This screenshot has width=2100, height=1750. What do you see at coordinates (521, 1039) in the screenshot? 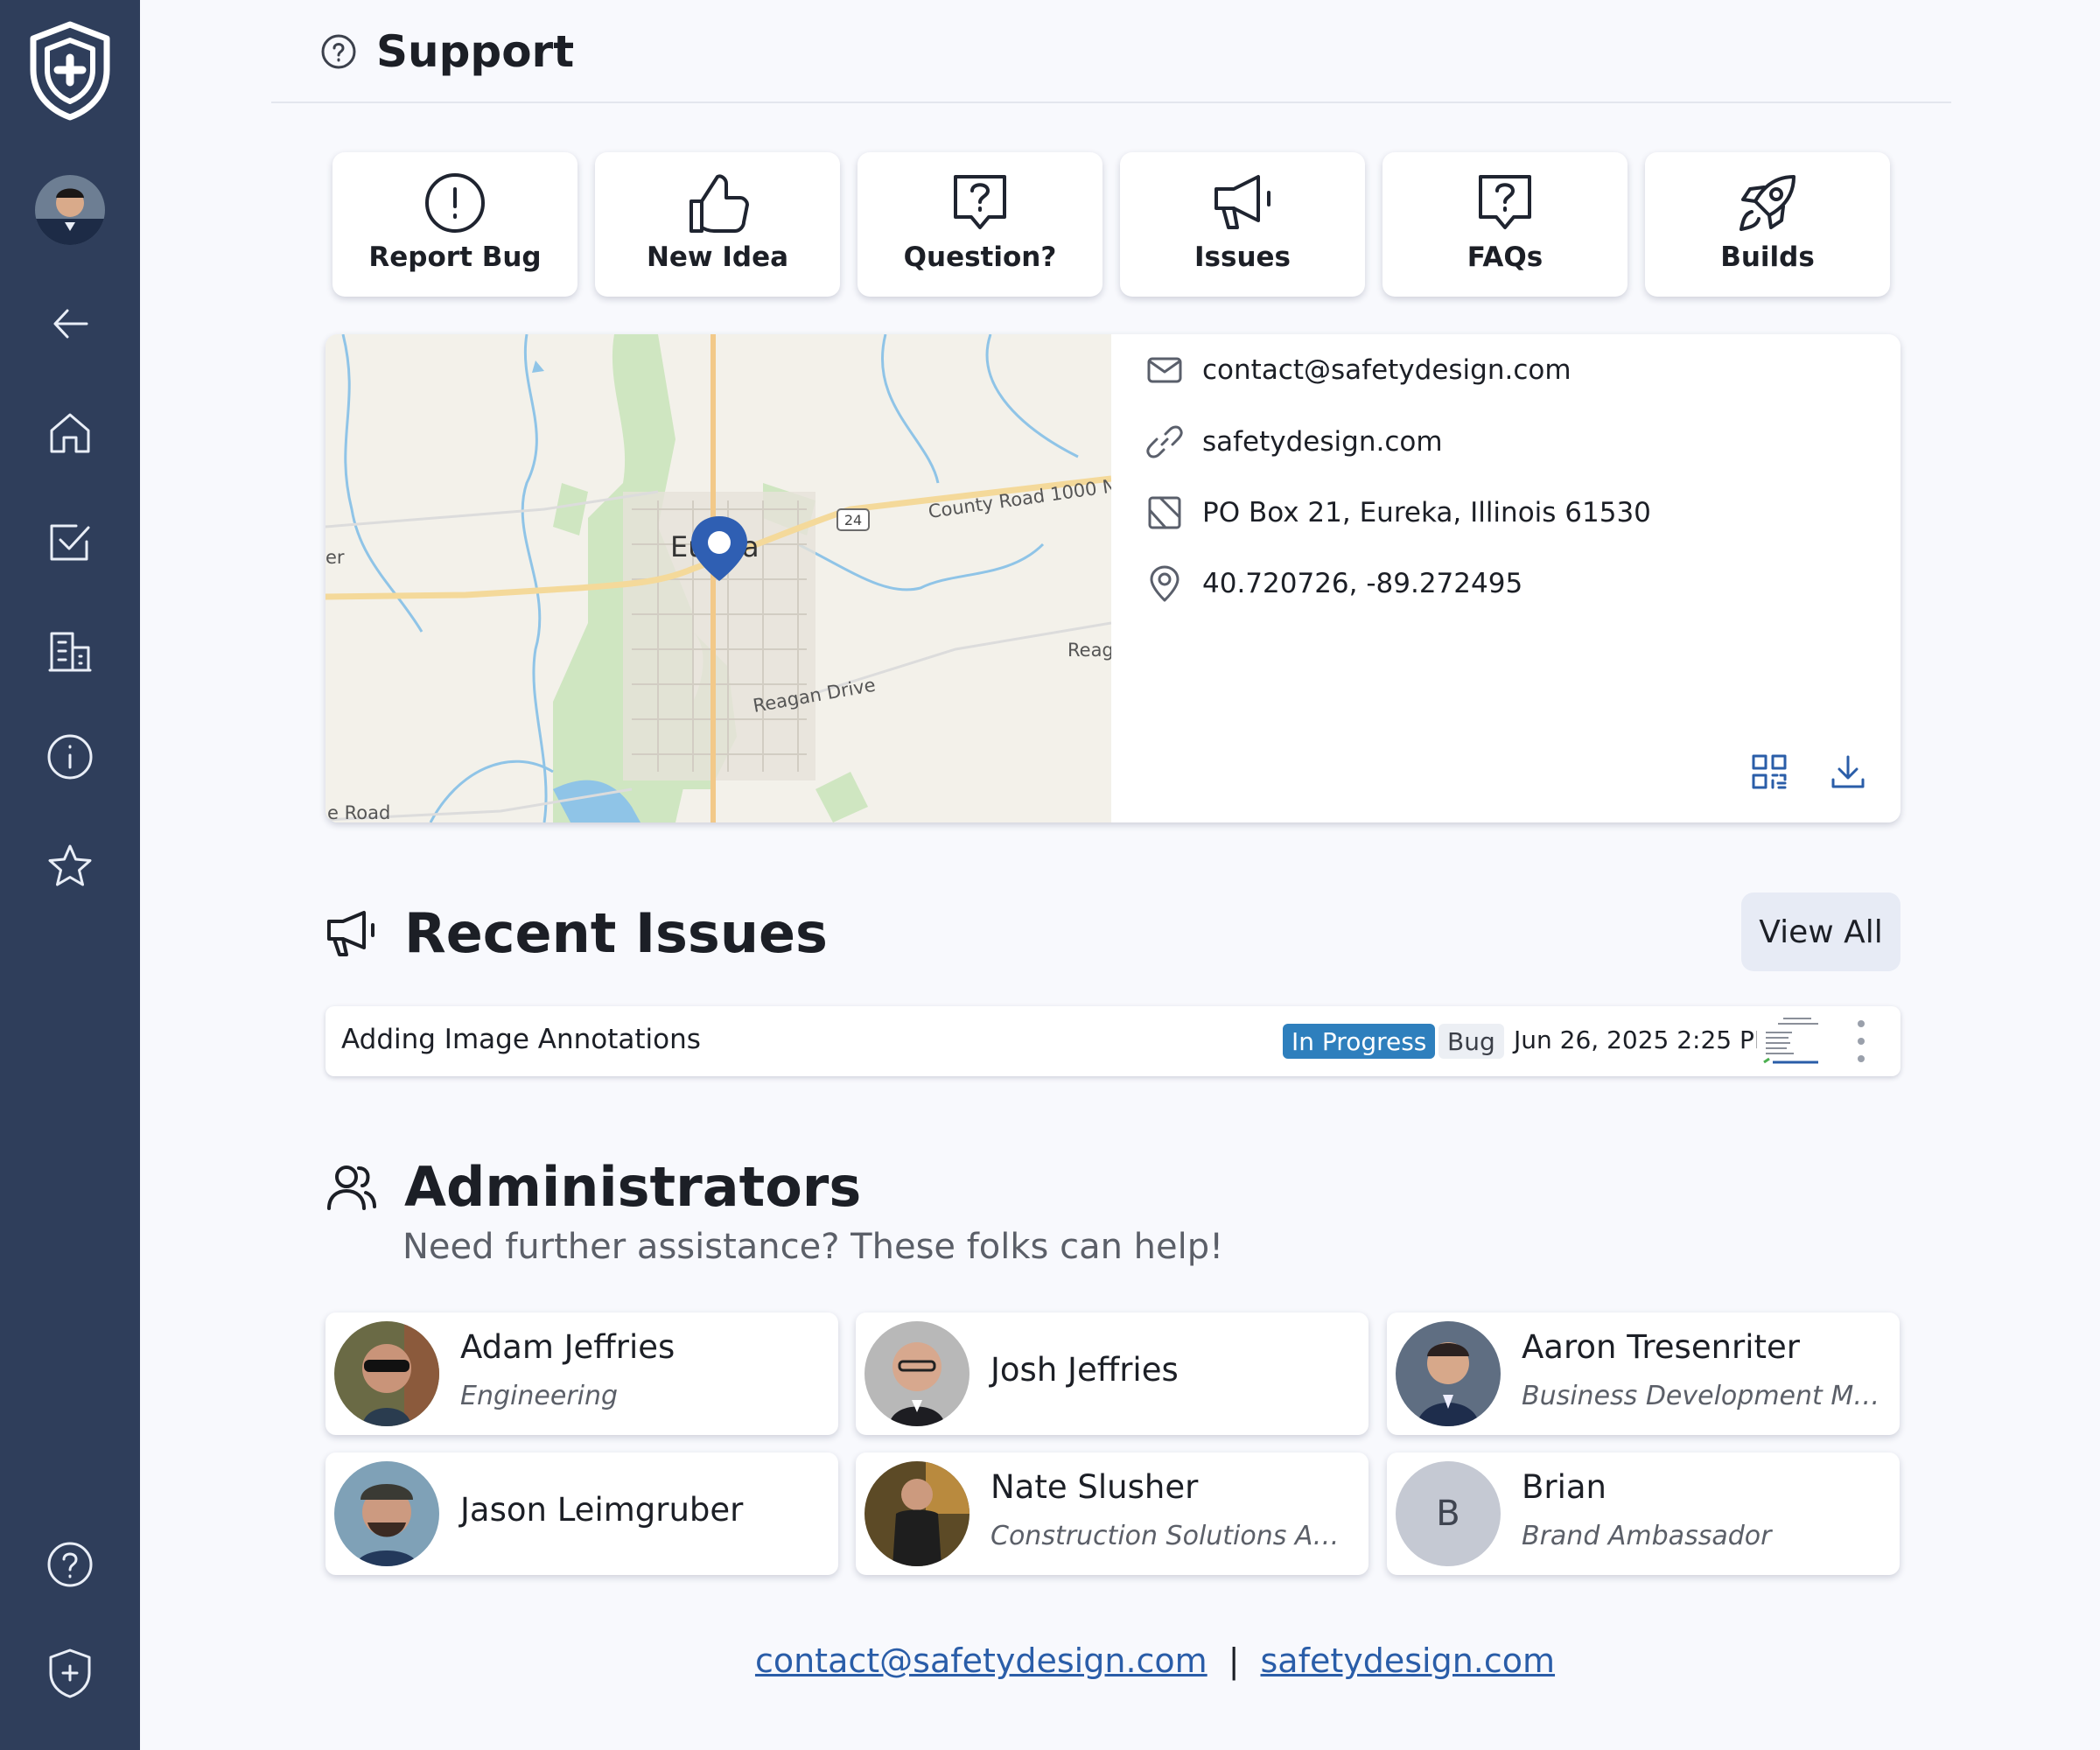
I see `issue-title: Adding Image Annotations` at bounding box center [521, 1039].